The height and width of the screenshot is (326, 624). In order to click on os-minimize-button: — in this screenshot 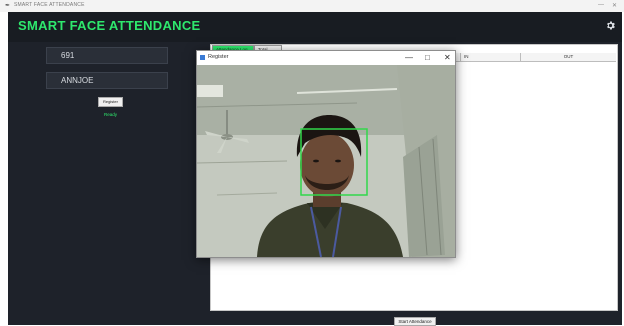, I will do `click(601, 5)`.